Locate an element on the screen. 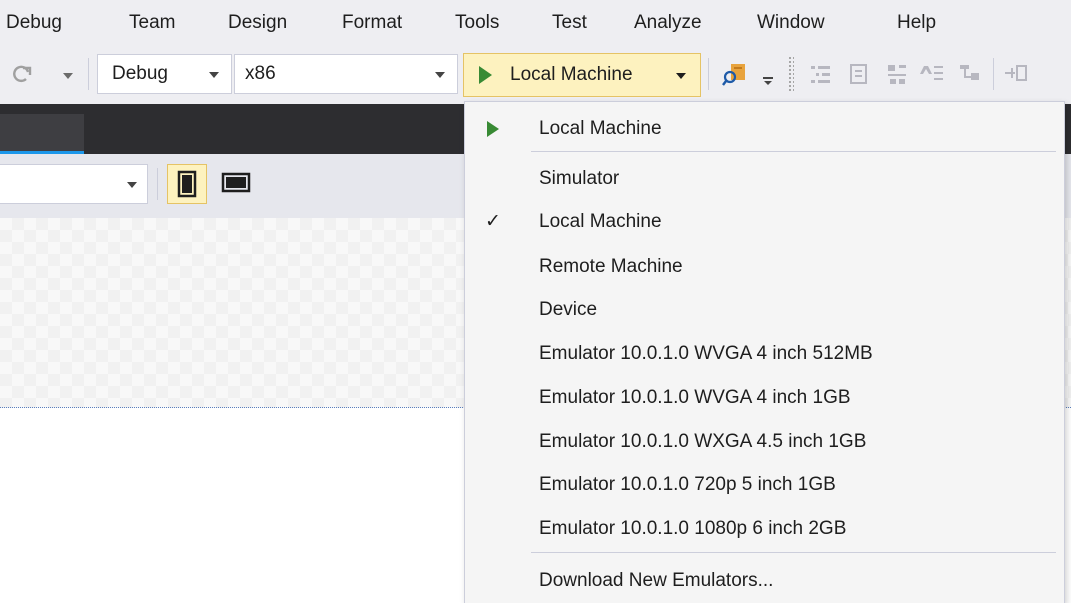 The image size is (1071, 603). toolbar-grip is located at coordinates (791, 74).